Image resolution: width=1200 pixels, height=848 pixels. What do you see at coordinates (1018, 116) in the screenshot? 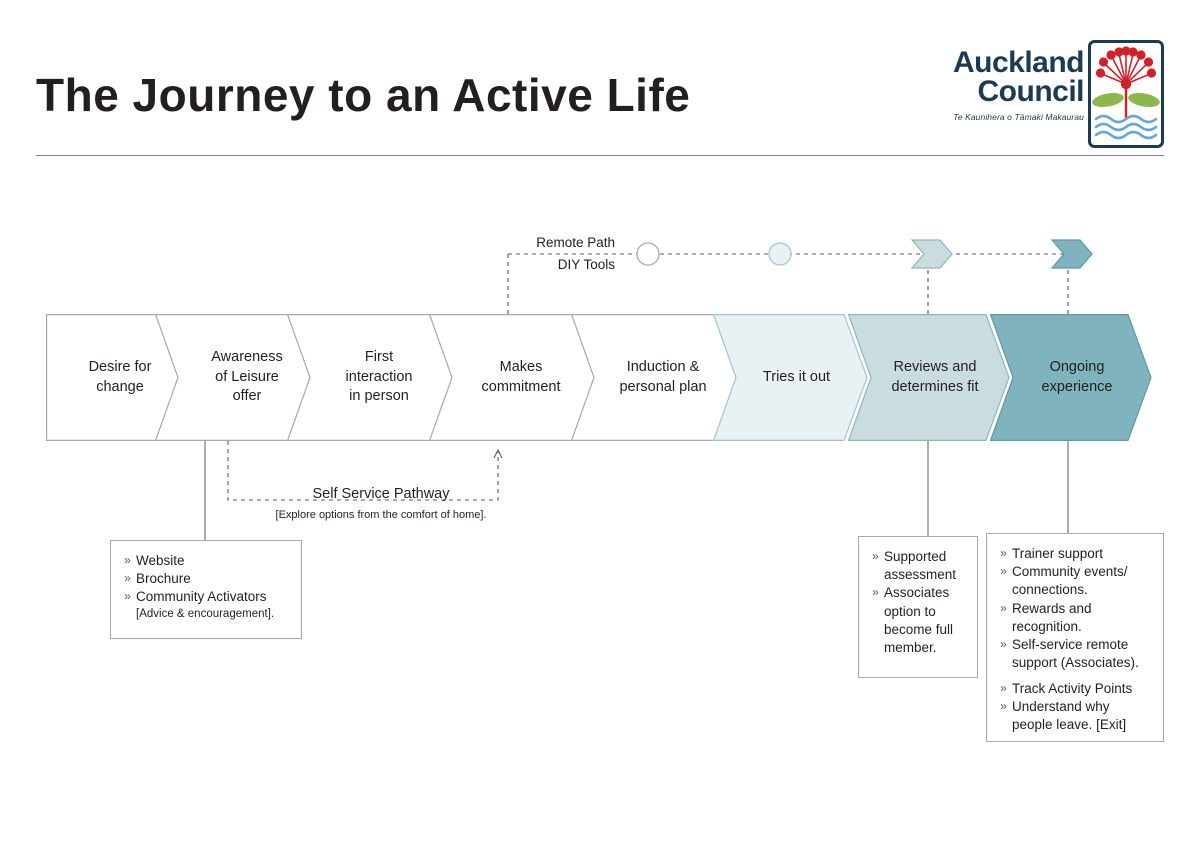
I see `logo-maori-text: Te Kaunihera o Tāmaki Makaurau` at bounding box center [1018, 116].